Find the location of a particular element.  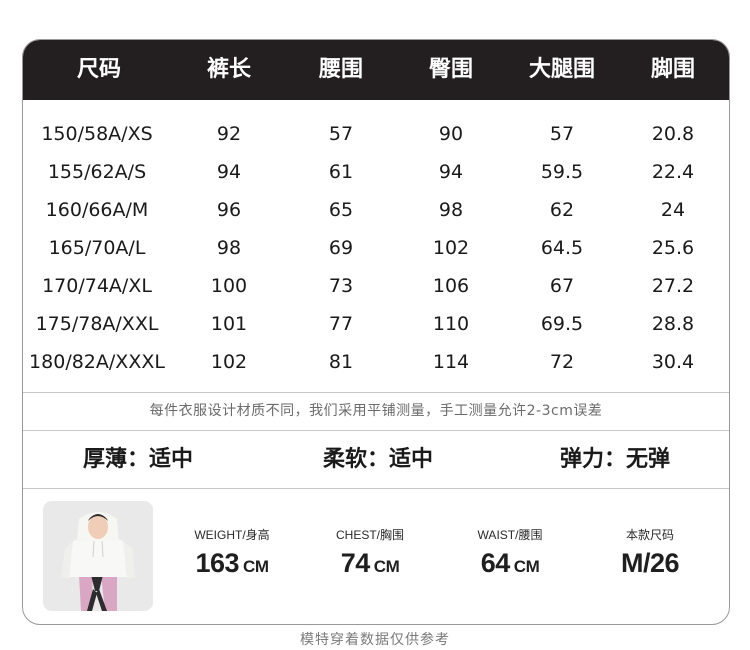

stat-chest-label: CHEST/胸围 is located at coordinates (370, 535).